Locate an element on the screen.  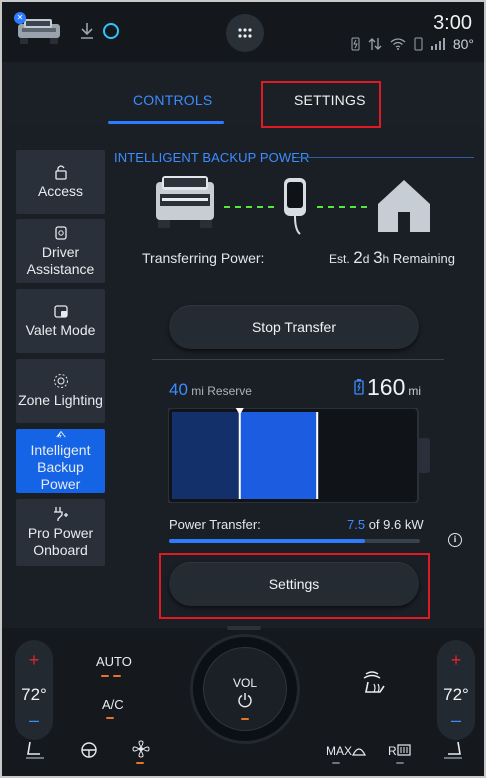
clock-time: 3:00 is located at coordinates (452, 23).